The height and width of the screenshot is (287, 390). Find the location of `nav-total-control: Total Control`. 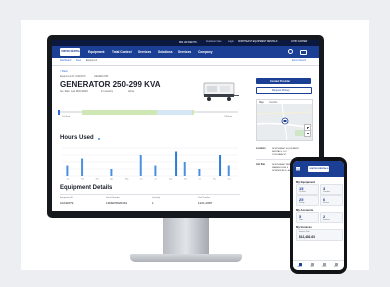

nav-total-control: Total Control is located at coordinates (122, 52).